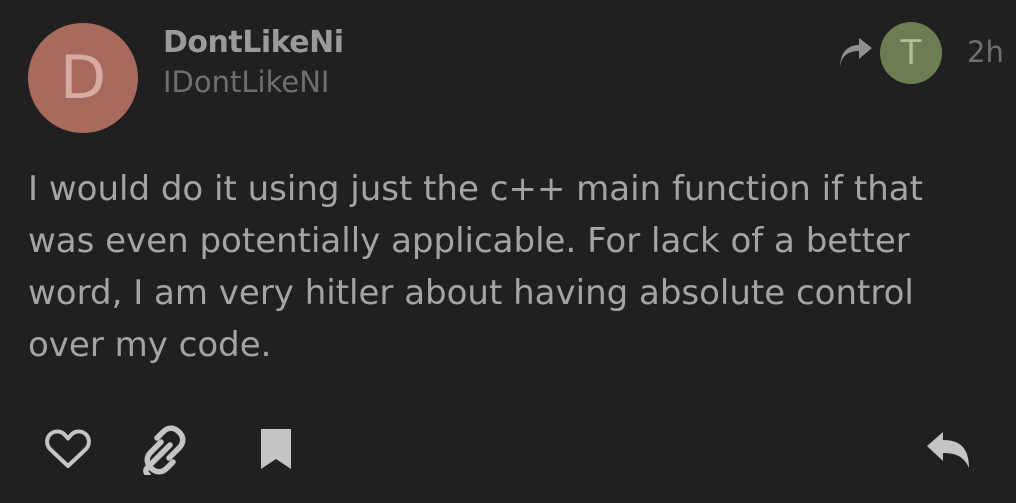 Image resolution: width=1016 pixels, height=503 pixels. What do you see at coordinates (68, 449) in the screenshot?
I see `heart-icon` at bounding box center [68, 449].